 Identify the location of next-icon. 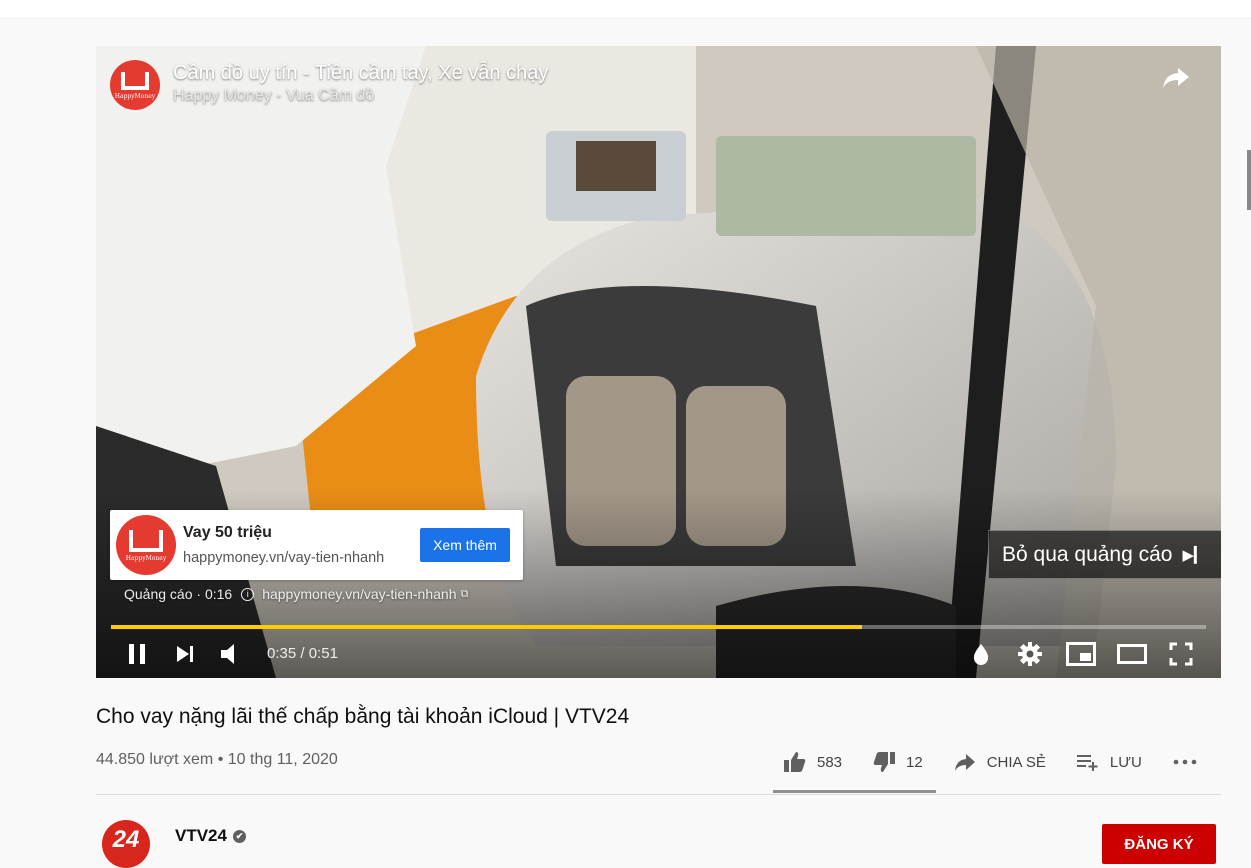
(185, 654).